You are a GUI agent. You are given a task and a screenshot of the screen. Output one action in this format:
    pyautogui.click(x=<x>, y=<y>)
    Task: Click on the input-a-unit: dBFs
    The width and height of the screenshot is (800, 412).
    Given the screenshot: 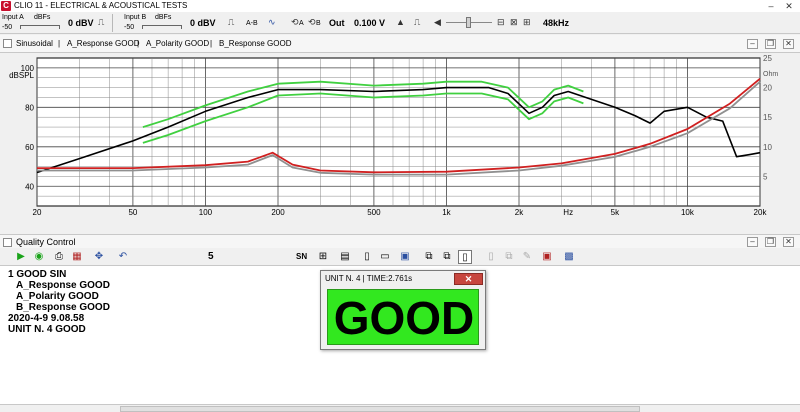 What is the action you would take?
    pyautogui.click(x=42, y=17)
    